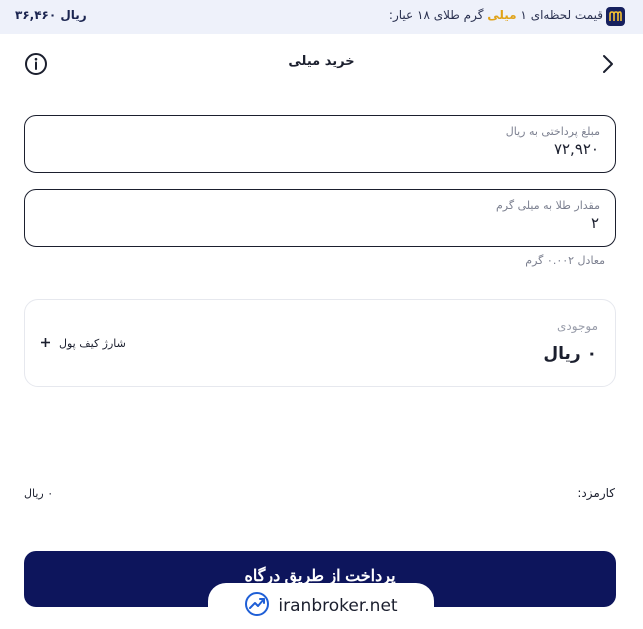 The width and height of the screenshot is (643, 629). Describe the element at coordinates (547, 205) in the screenshot. I see `gold-amount-field-label: مقدار طلا به میلی گرم` at that location.